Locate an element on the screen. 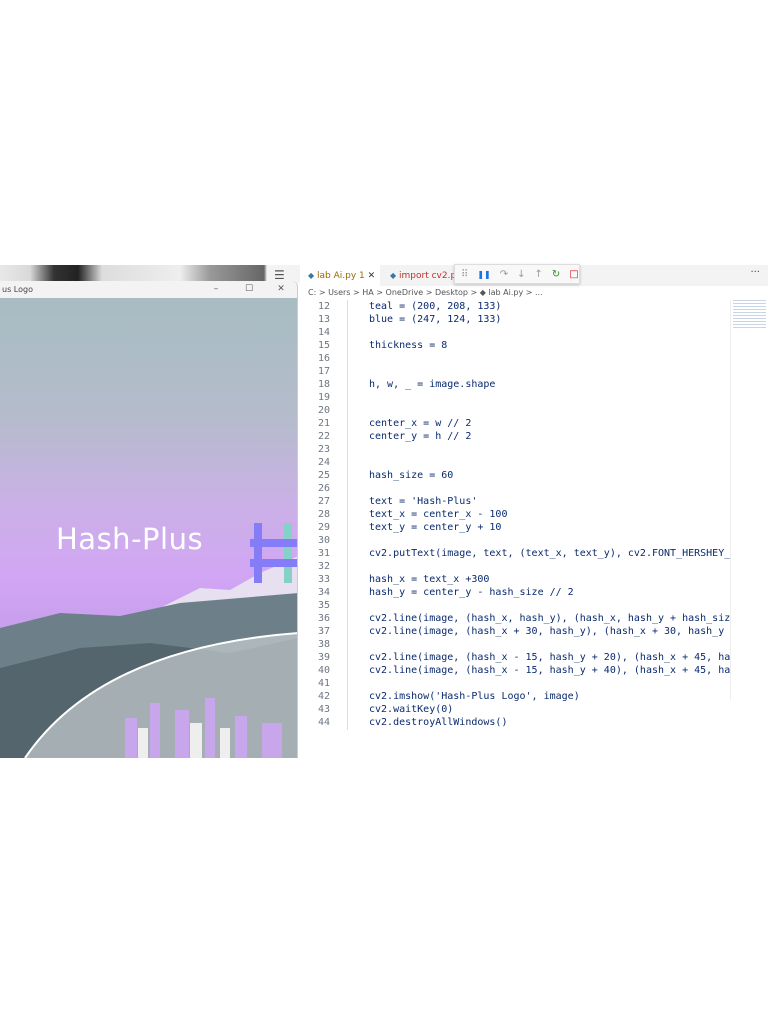 The width and height of the screenshot is (768, 1024). line-number: 40 is located at coordinates (323, 670).